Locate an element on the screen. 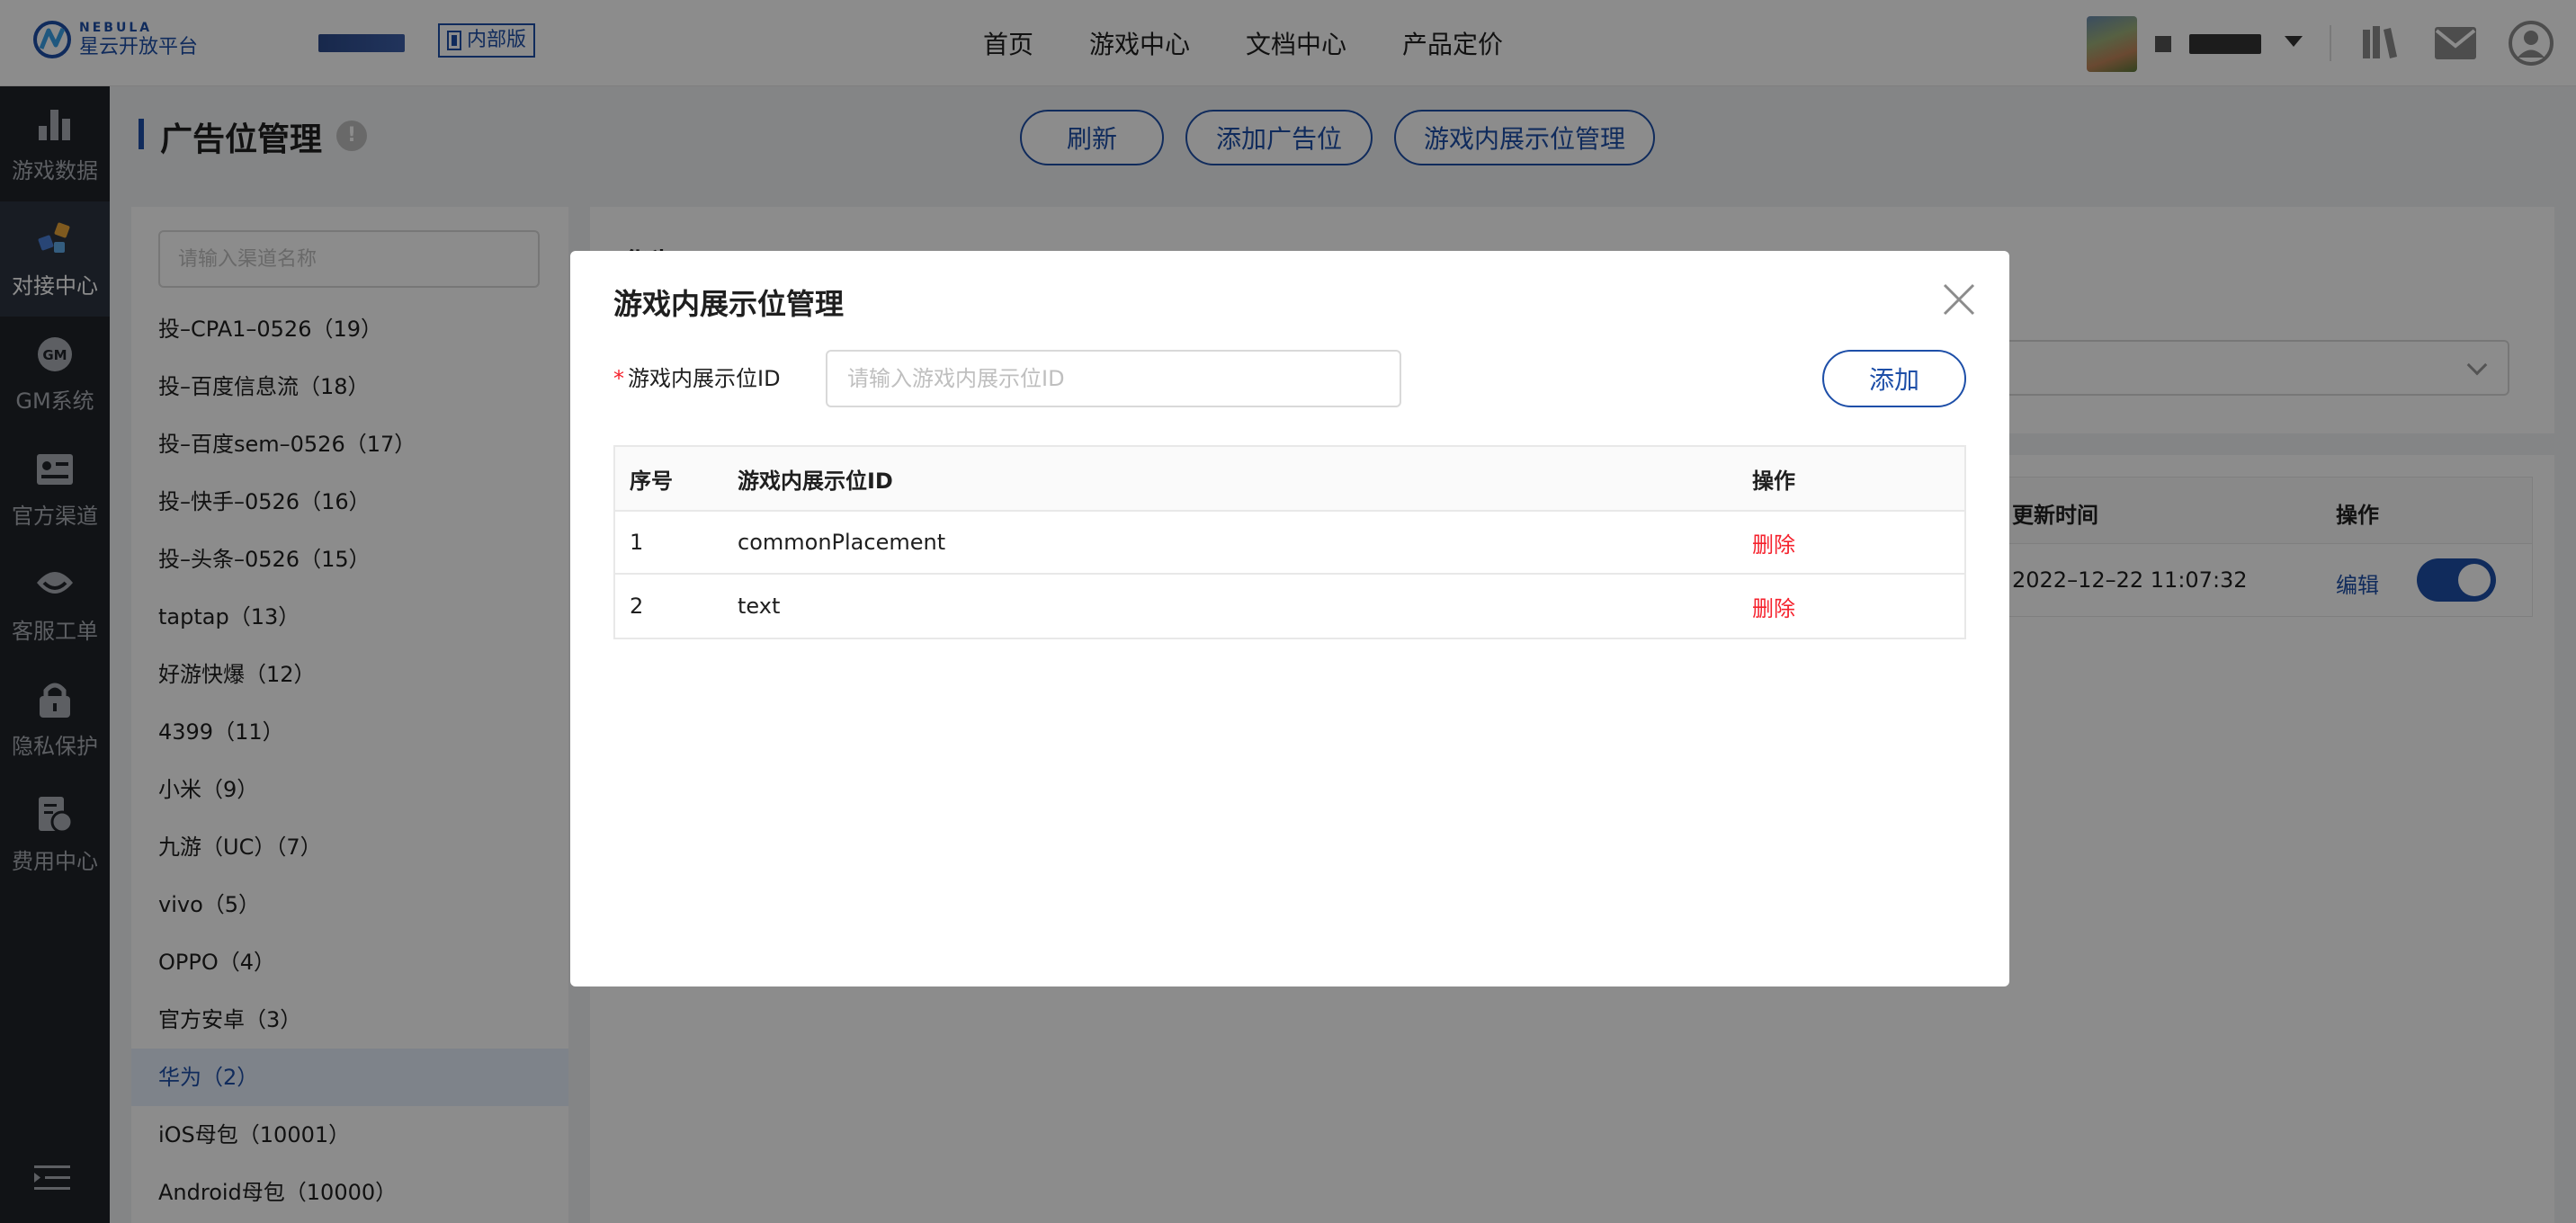 The height and width of the screenshot is (1223, 2576). column-slot-id: 游戏内展示位ID is located at coordinates (815, 481).